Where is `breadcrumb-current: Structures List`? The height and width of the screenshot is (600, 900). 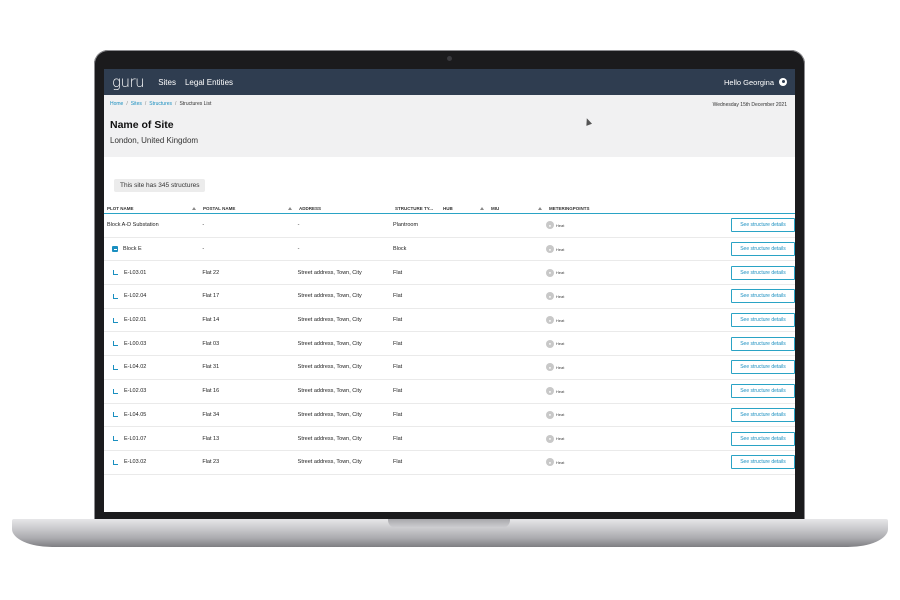 breadcrumb-current: Structures List is located at coordinates (195, 104).